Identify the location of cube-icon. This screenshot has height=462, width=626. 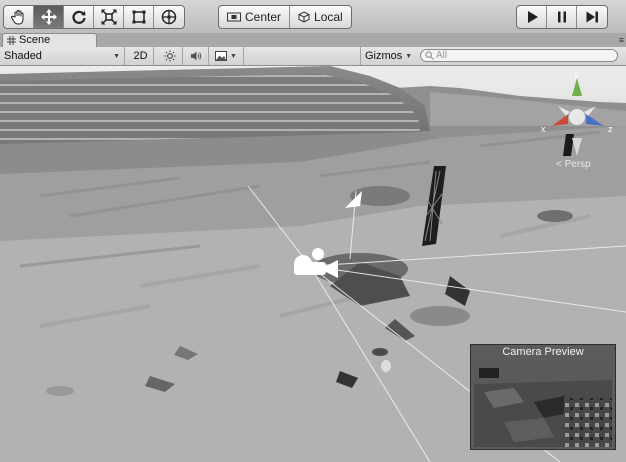
(304, 17).